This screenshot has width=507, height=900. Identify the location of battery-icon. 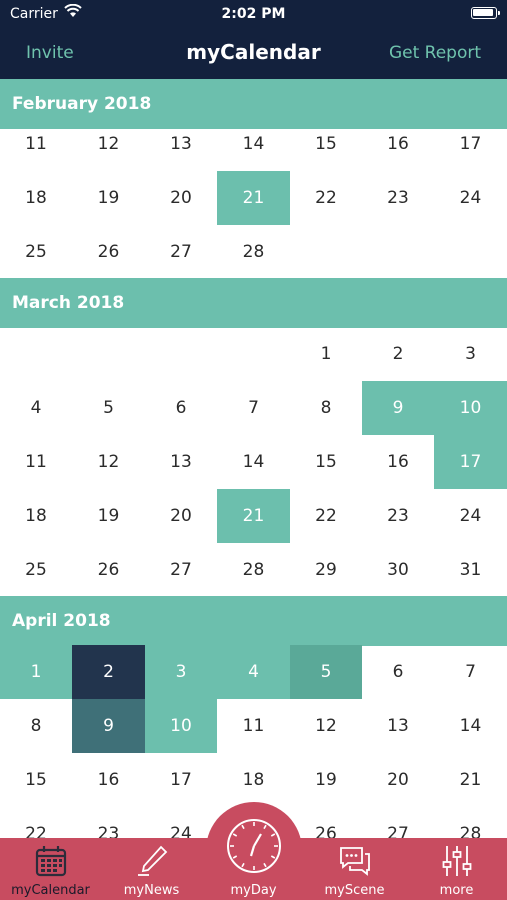
(485, 13).